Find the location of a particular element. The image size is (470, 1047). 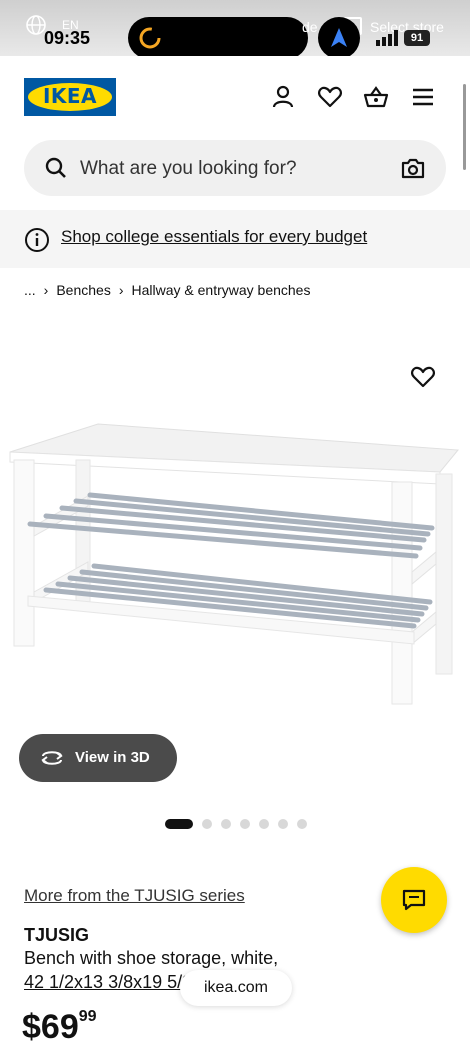

view-in-3d-button: View in 3D is located at coordinates (98, 758).